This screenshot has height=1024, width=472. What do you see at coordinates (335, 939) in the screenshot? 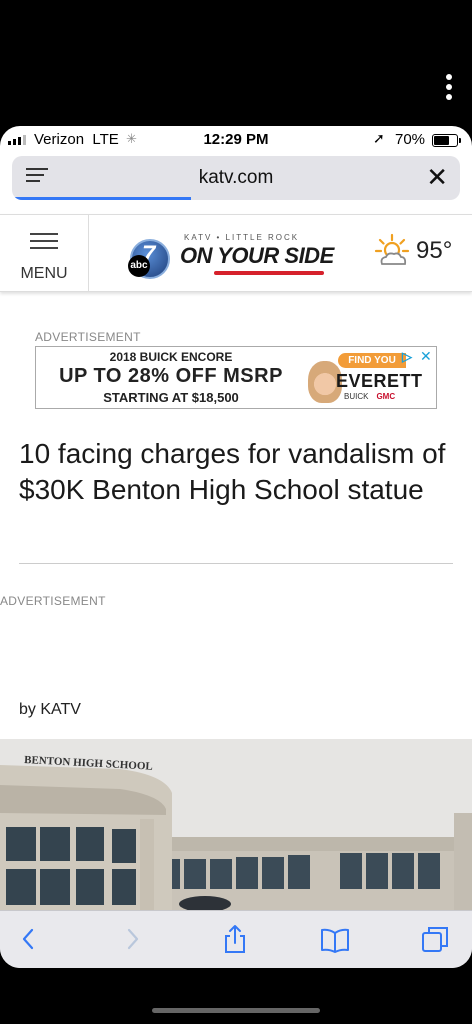
I see `bookmarks-icon` at bounding box center [335, 939].